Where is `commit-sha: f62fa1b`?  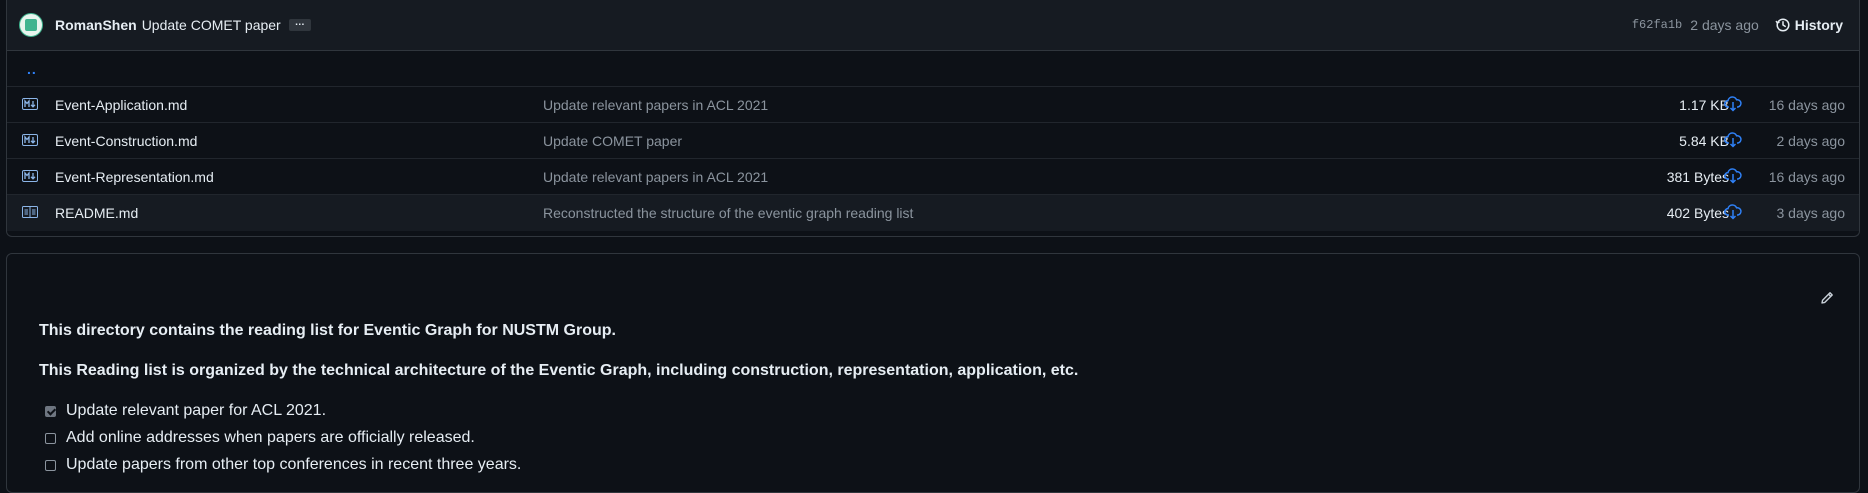
commit-sha: f62fa1b is located at coordinates (1657, 25).